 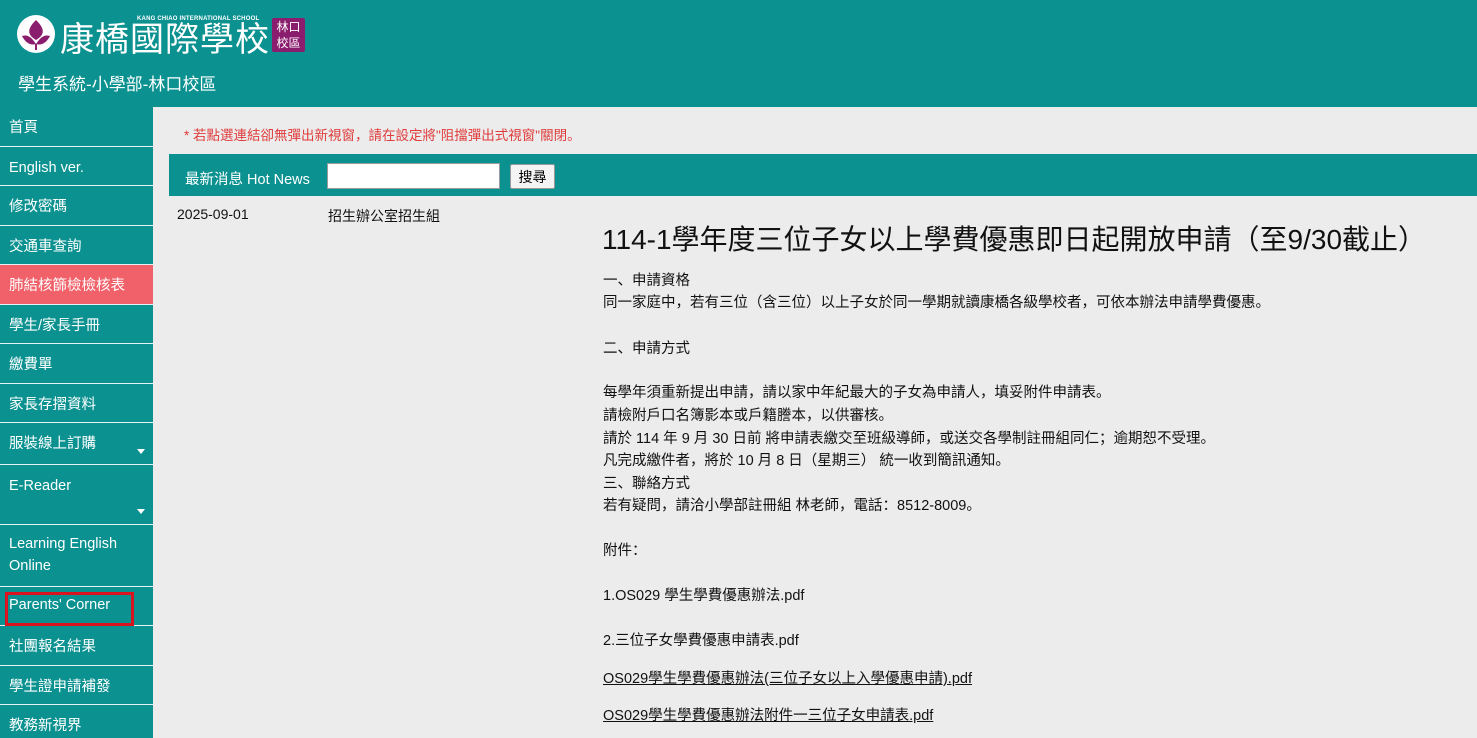 I want to click on sidebar-item-club-results: 社團報名結果, so click(x=76, y=646).